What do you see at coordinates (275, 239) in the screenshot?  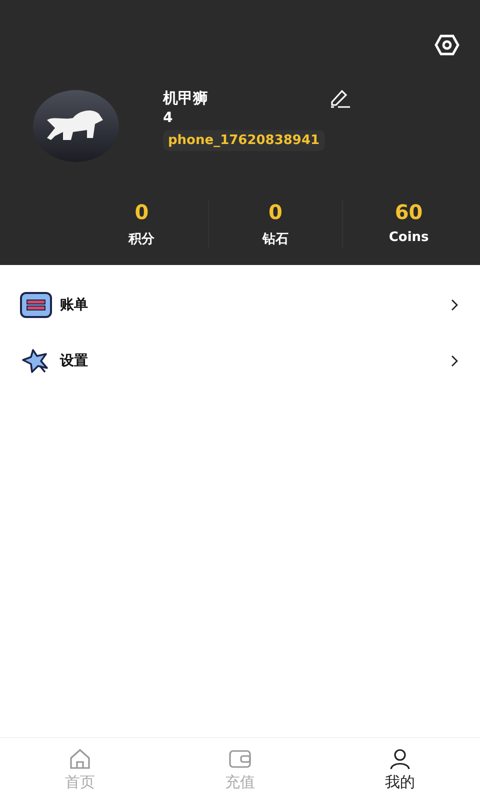 I see `stat-label: 钻石` at bounding box center [275, 239].